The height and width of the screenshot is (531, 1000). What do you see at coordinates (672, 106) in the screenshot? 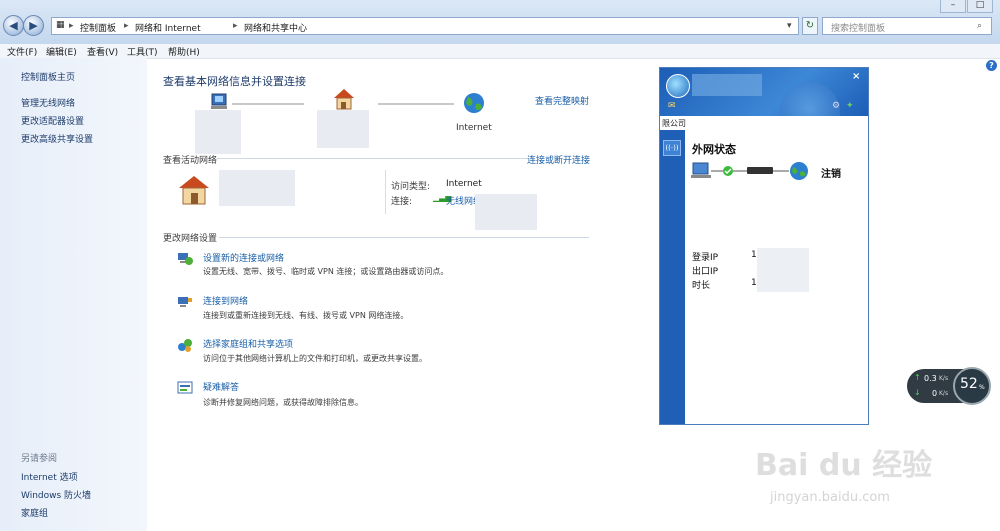
I see `mail-icon: ✉` at bounding box center [672, 106].